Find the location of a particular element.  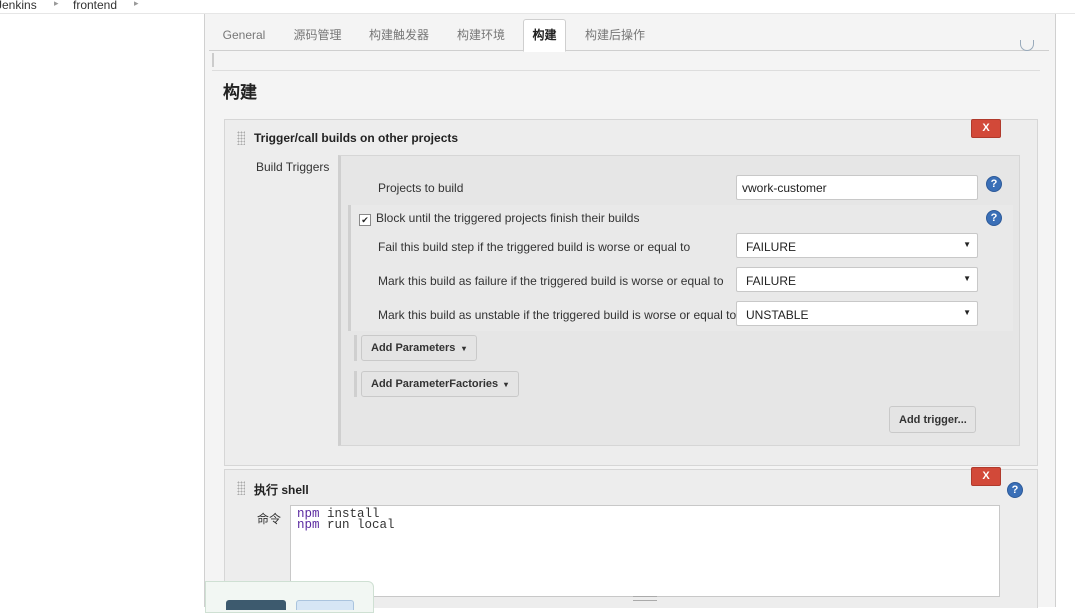

shell-help-icon: ? is located at coordinates (1015, 490).